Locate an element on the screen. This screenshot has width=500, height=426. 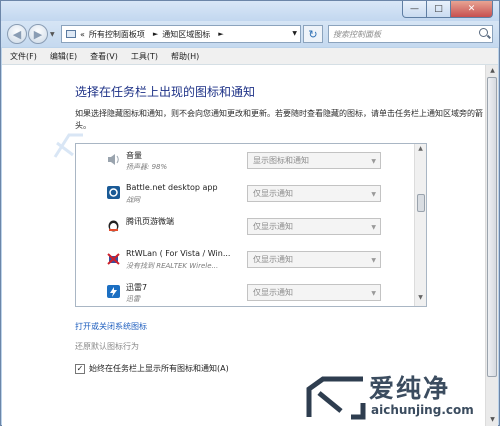
watermark-faint-logo-icon is located at coordinates (68, 145).